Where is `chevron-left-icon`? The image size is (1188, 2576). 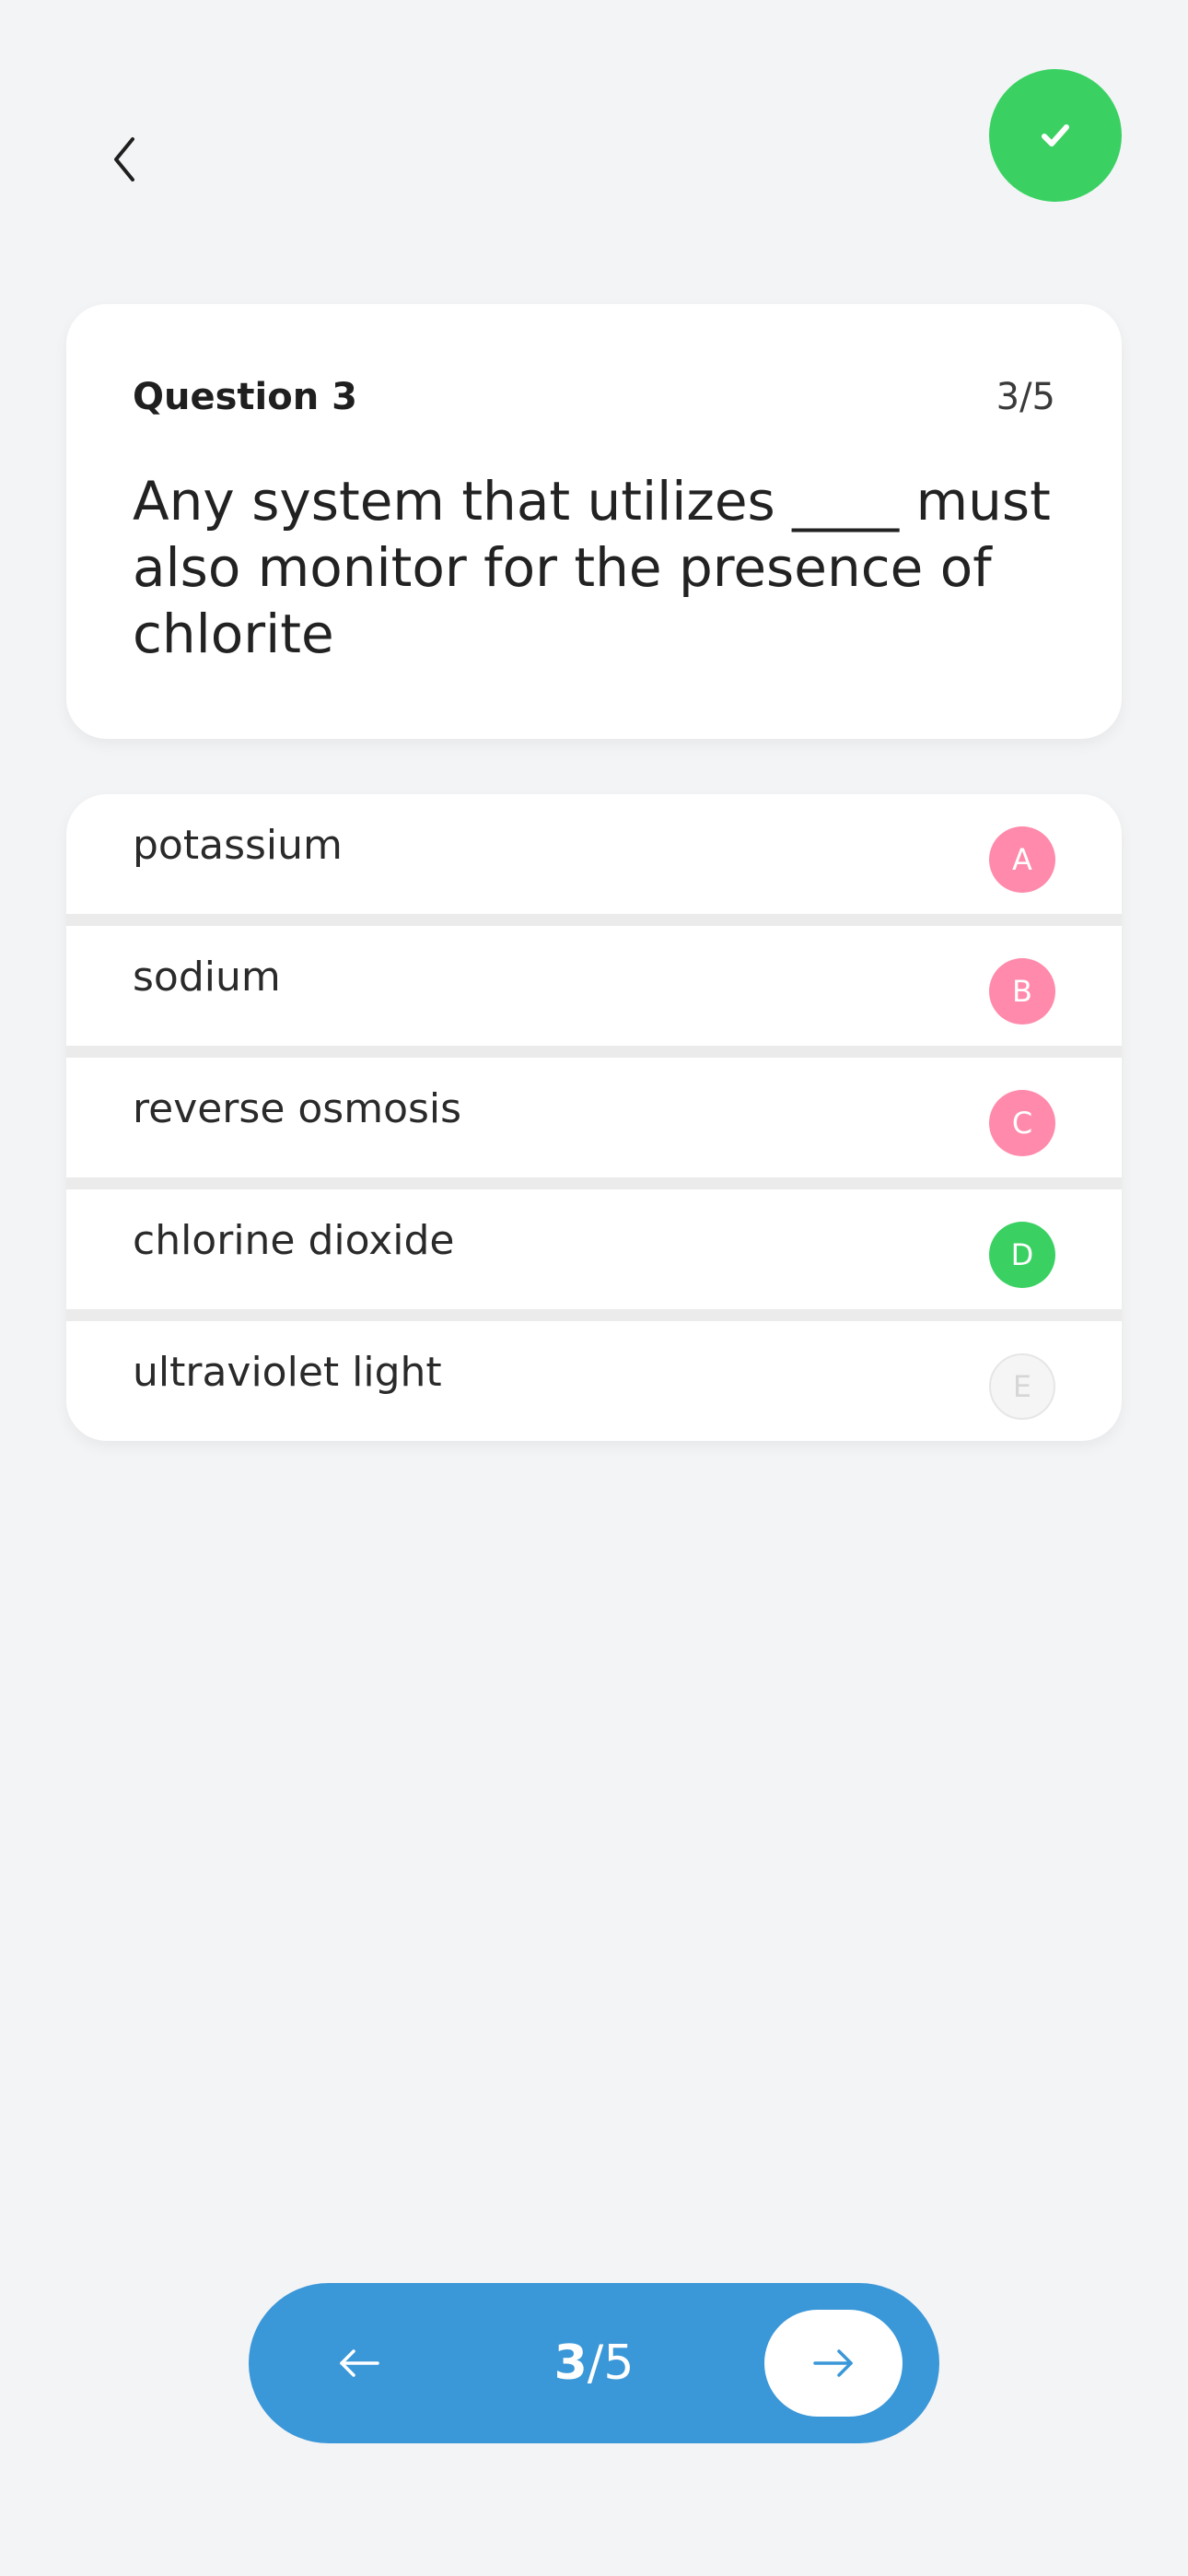 chevron-left-icon is located at coordinates (124, 159).